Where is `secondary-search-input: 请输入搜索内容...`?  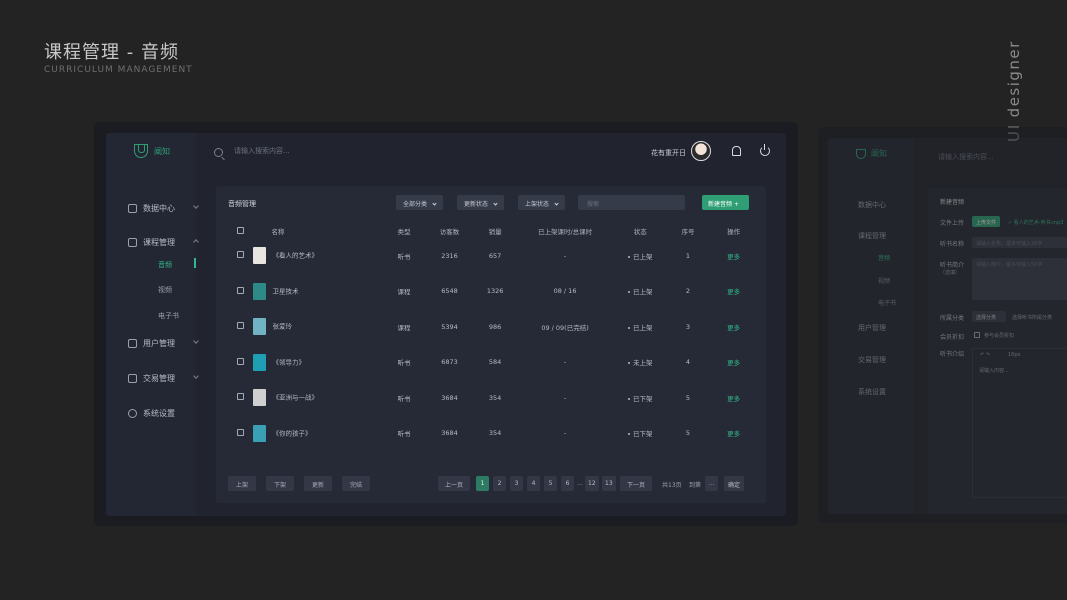
secondary-search-input: 请输入搜索内容... is located at coordinates (966, 157).